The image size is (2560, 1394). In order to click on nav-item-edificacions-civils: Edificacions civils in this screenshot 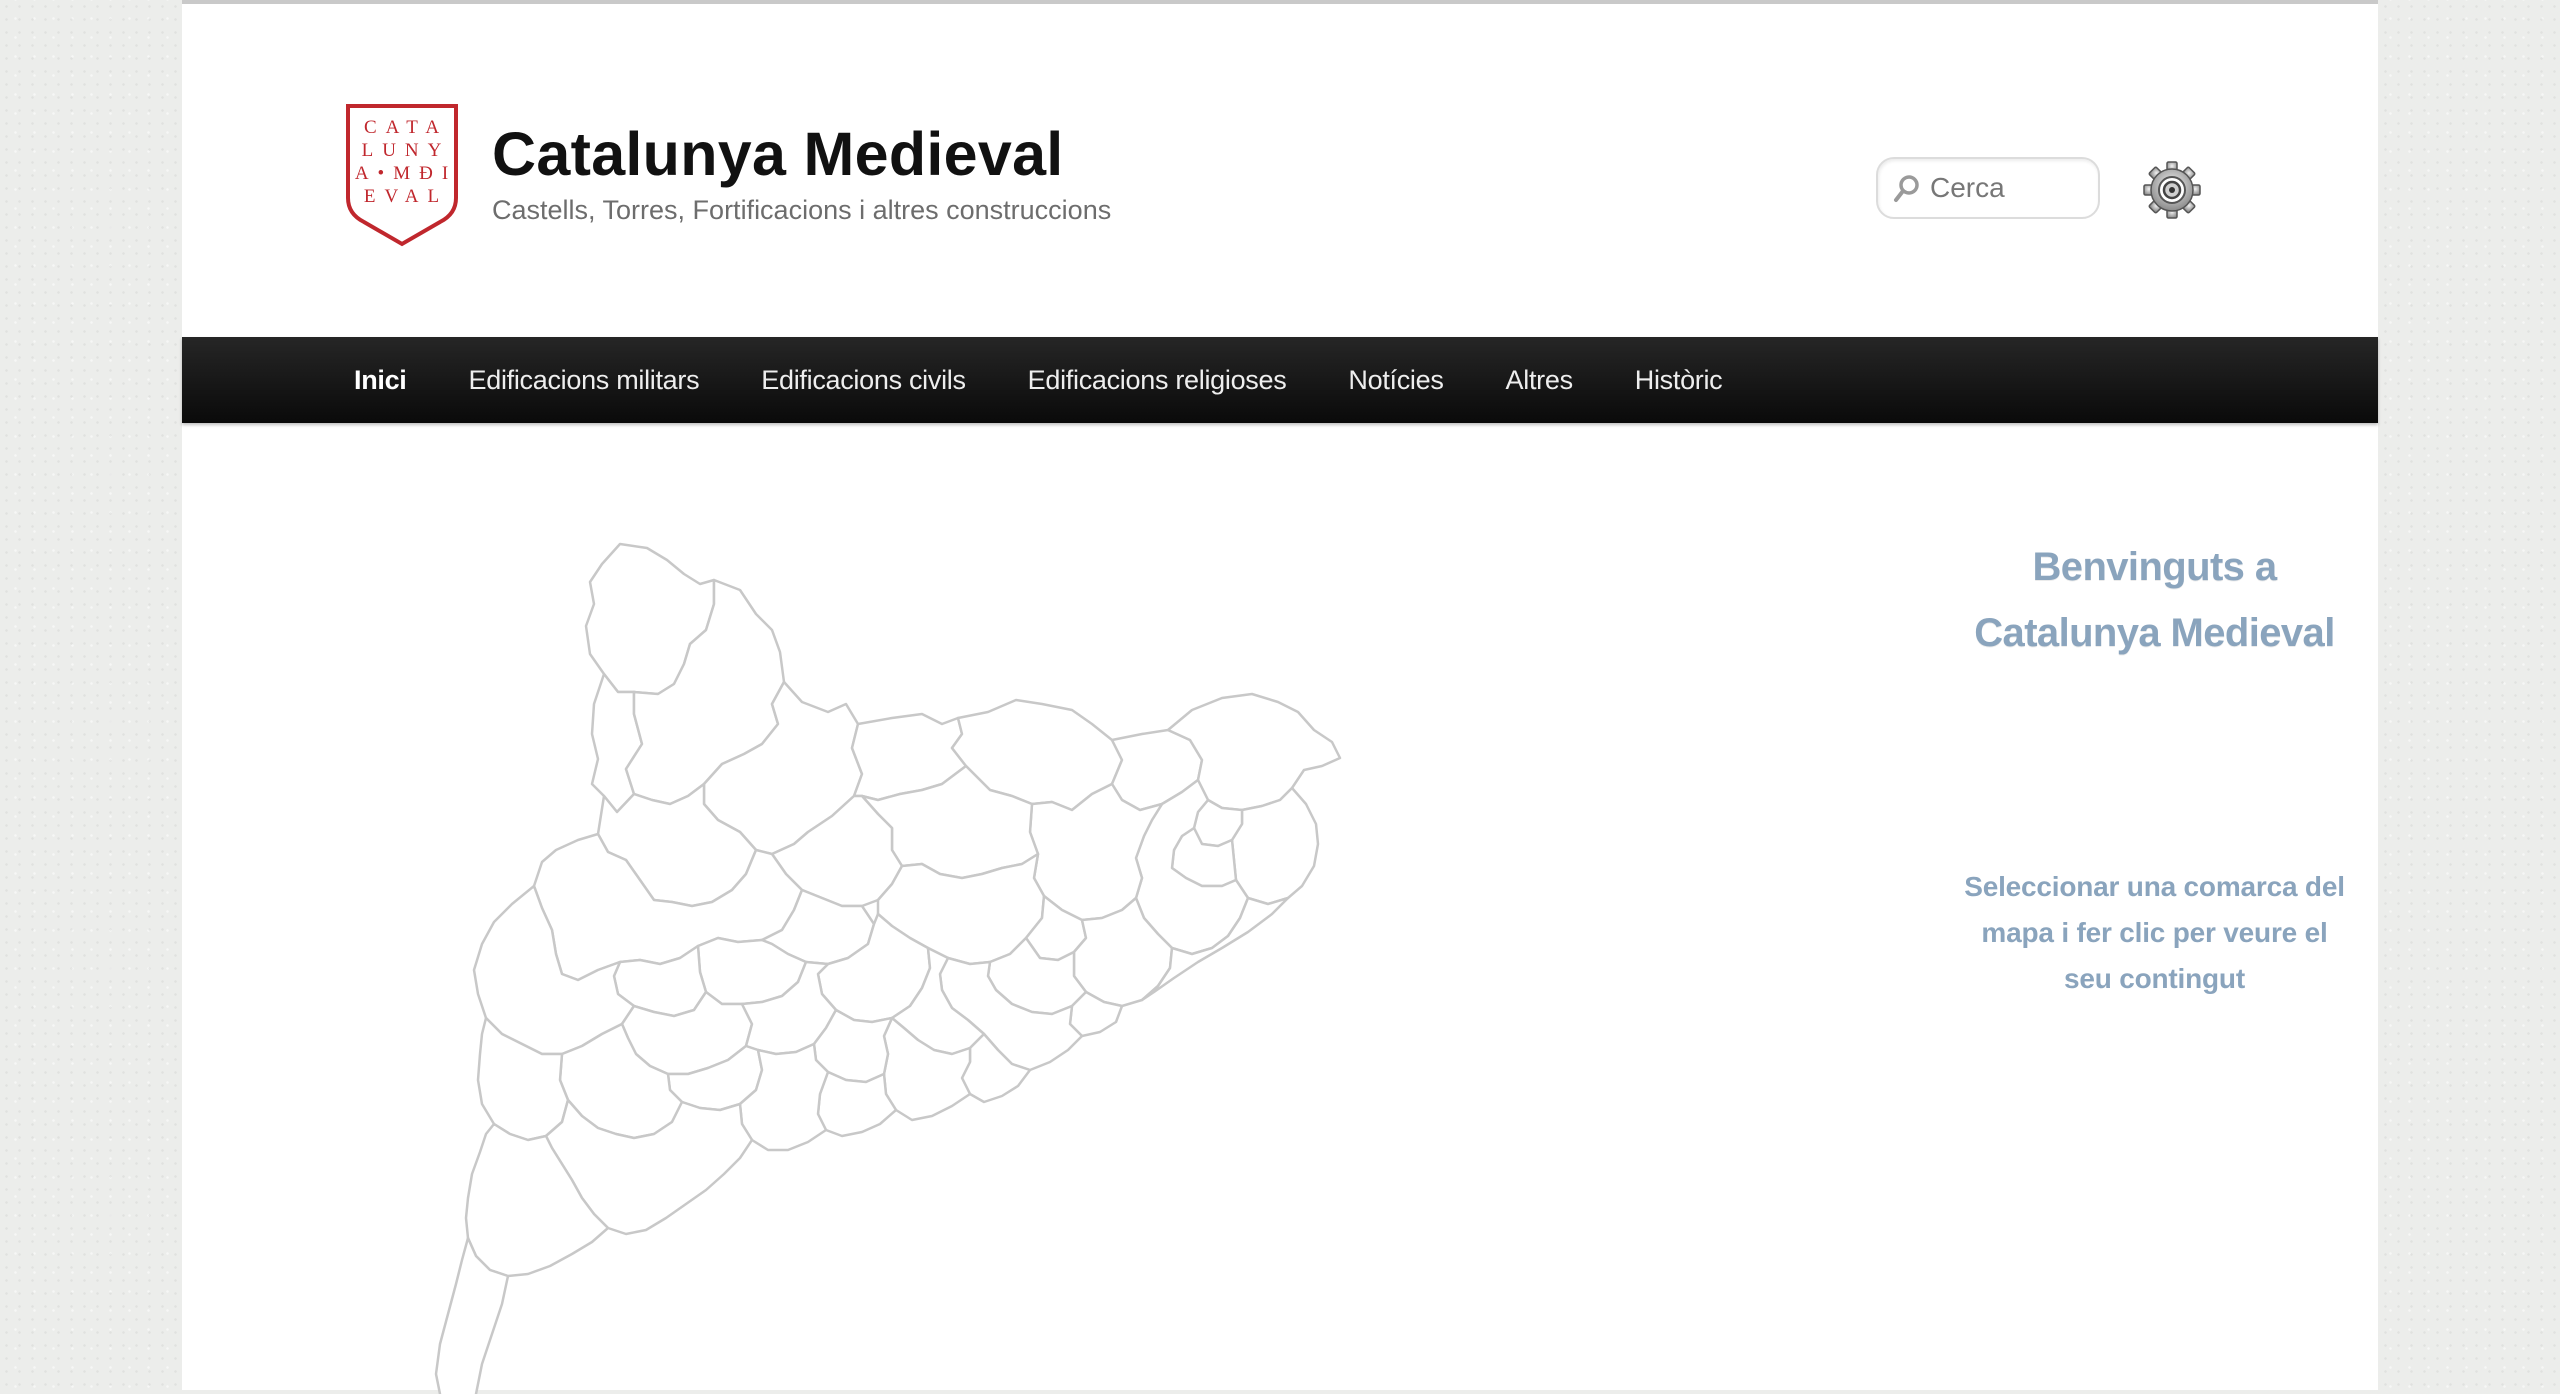, I will do `click(863, 380)`.